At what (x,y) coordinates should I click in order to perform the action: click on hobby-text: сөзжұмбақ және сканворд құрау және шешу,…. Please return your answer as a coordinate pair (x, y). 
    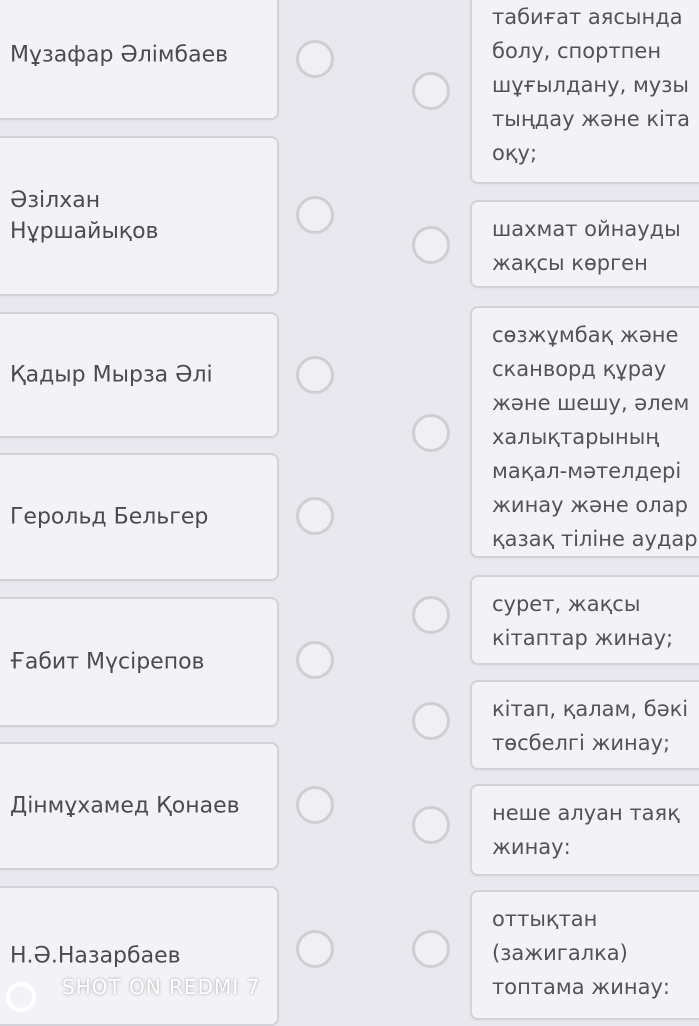
    Looking at the image, I should click on (595, 437).